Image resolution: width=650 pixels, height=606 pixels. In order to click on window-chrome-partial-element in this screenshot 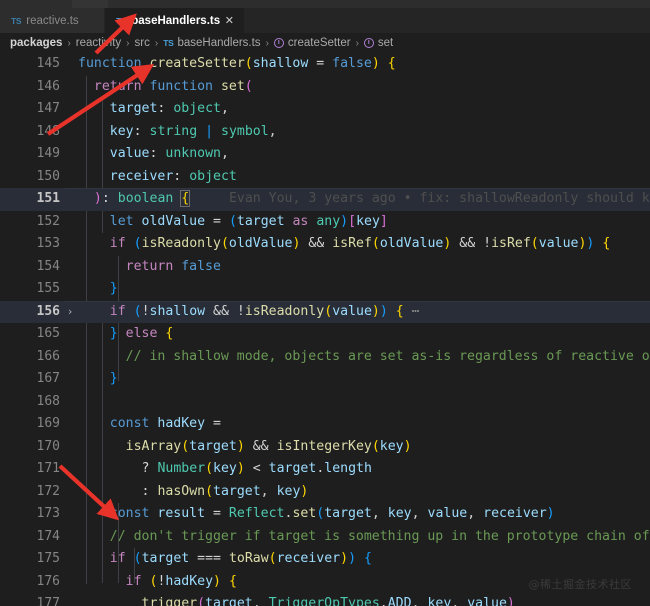, I will do `click(90, 4)`.